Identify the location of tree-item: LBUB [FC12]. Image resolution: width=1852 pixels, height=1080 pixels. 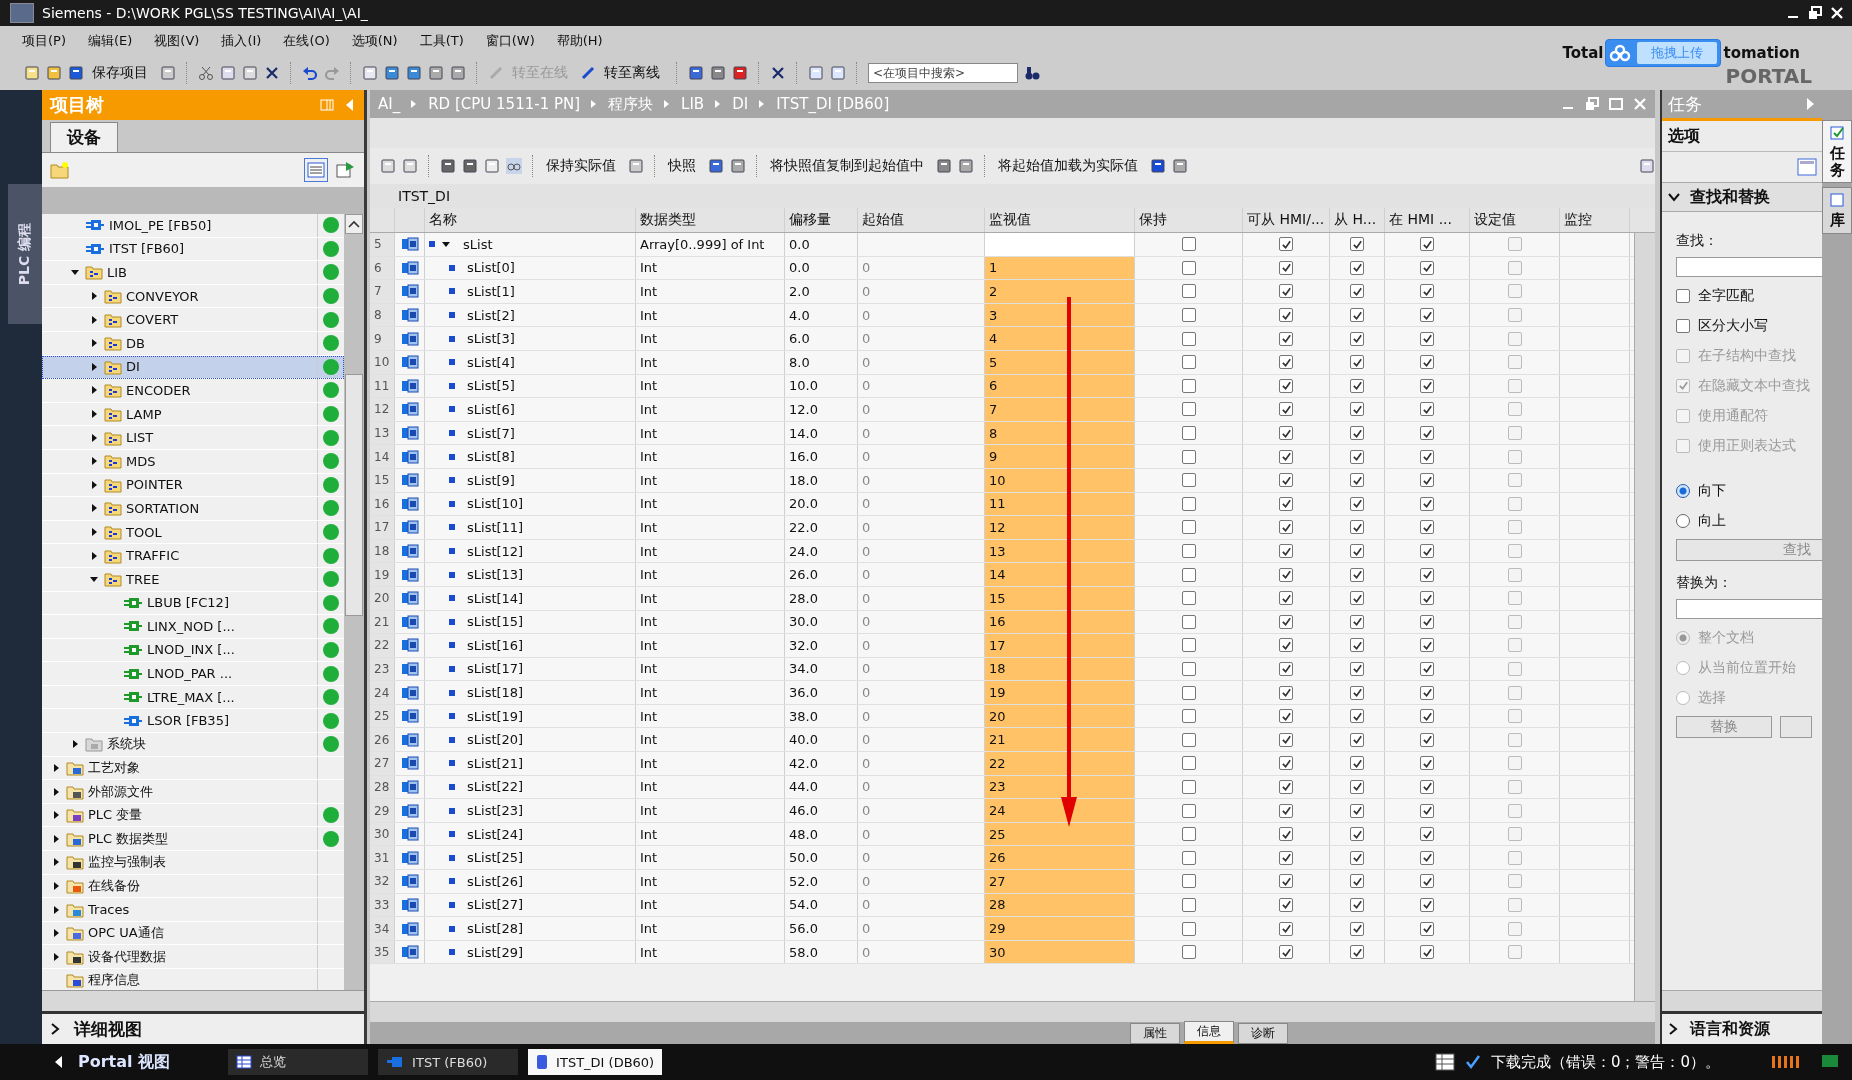
(193, 603).